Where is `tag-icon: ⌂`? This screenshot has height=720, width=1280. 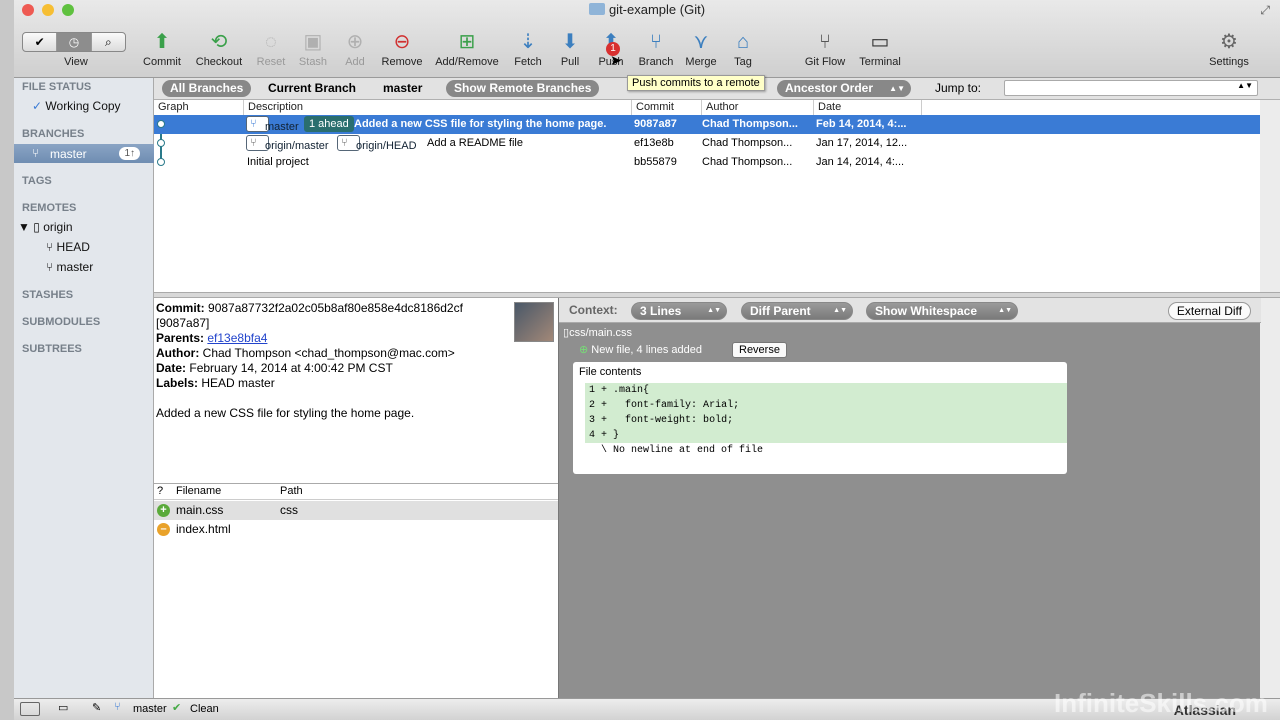
tag-icon: ⌂ is located at coordinates (743, 42).